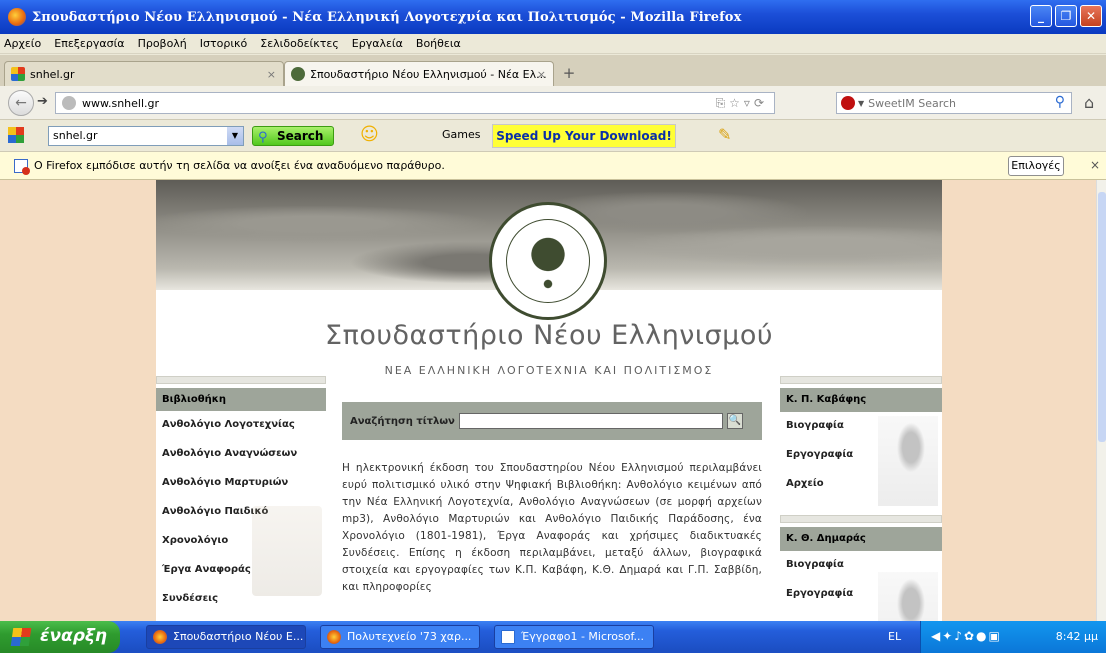 This screenshot has width=1106, height=653. I want to click on site-favicon-icon, so click(18, 74).